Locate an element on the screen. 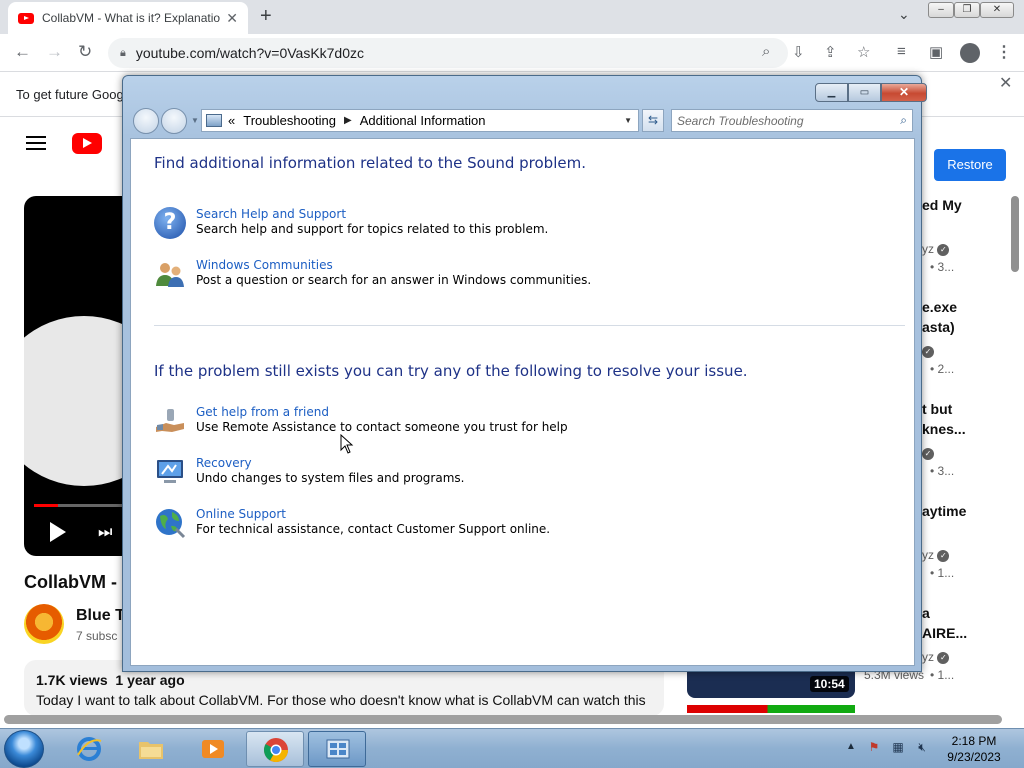  media-control-icon: ≡ is located at coordinates (901, 51).